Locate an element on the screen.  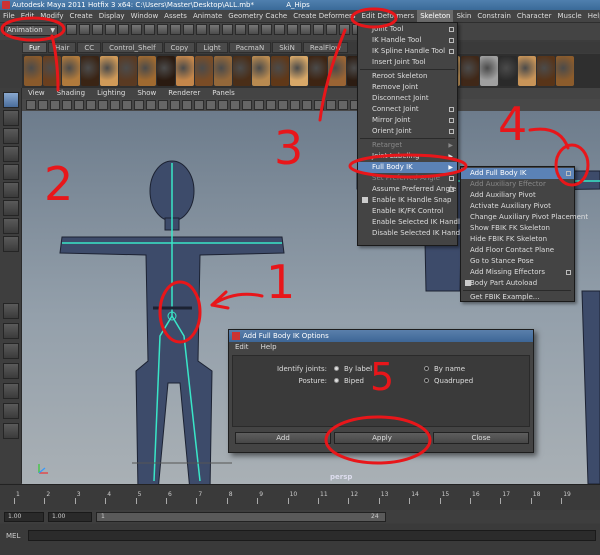
menu-constrain: Constrain is located at coordinates (494, 16).